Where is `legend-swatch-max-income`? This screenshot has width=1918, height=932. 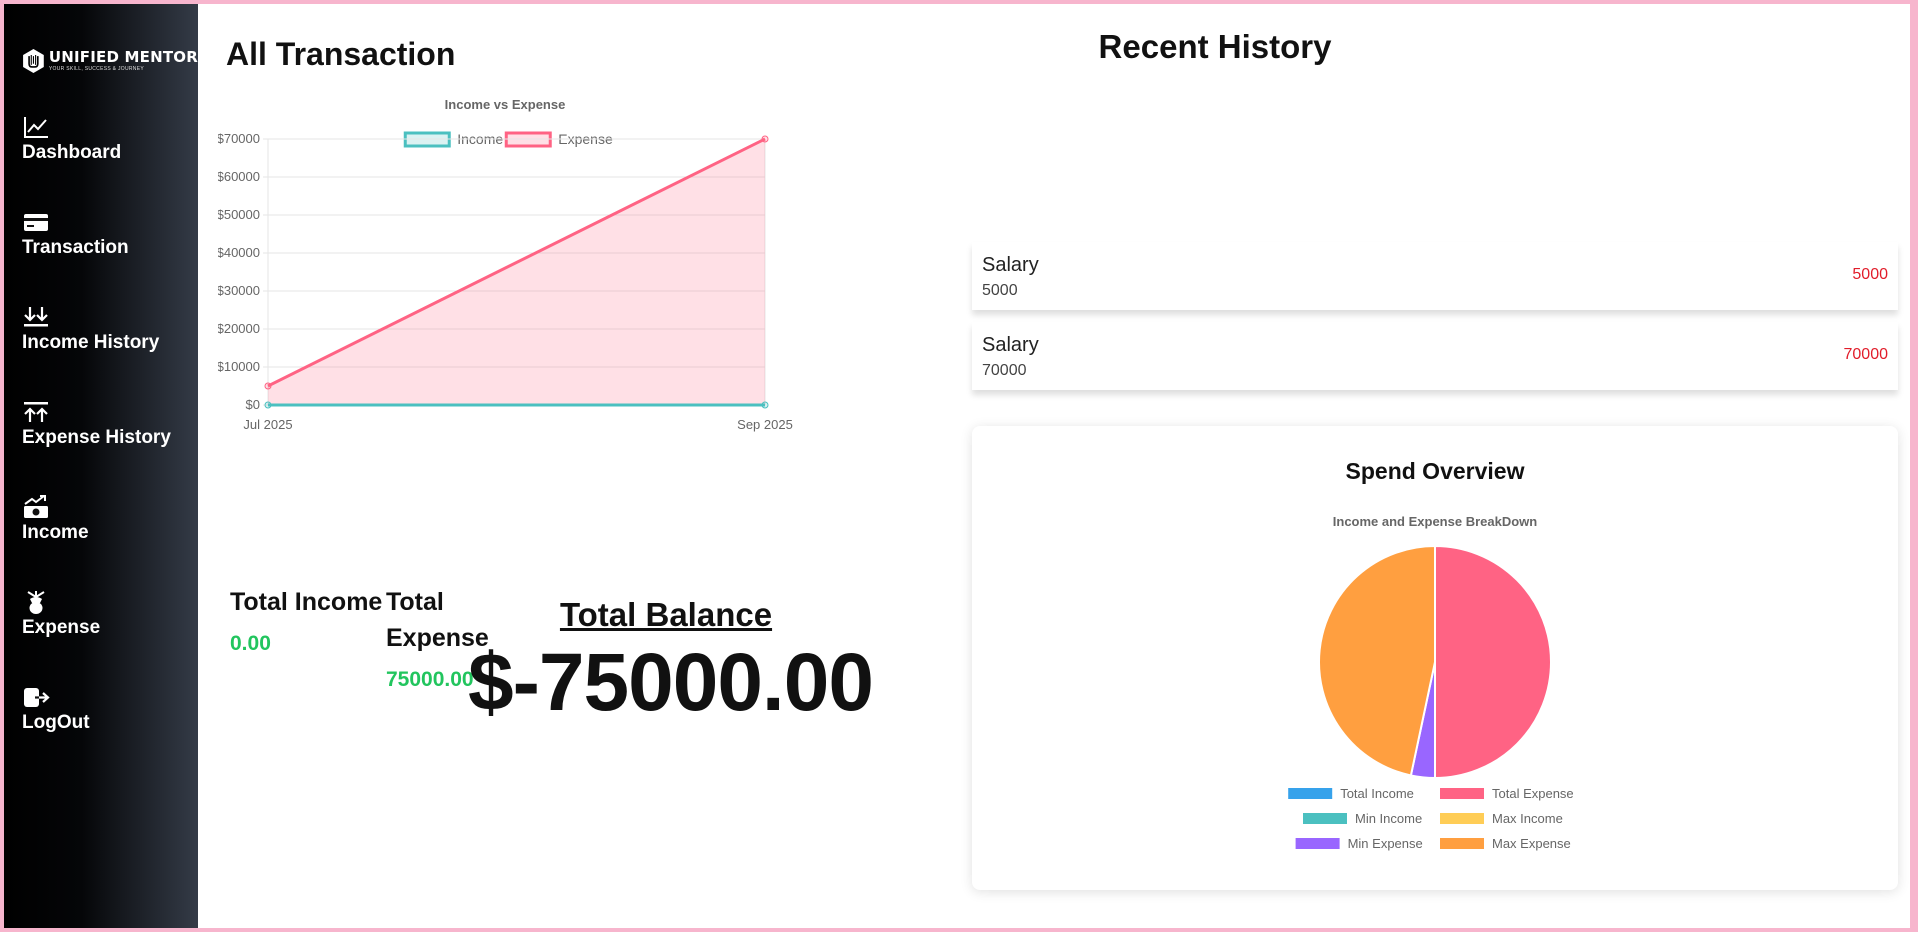 legend-swatch-max-income is located at coordinates (1462, 818).